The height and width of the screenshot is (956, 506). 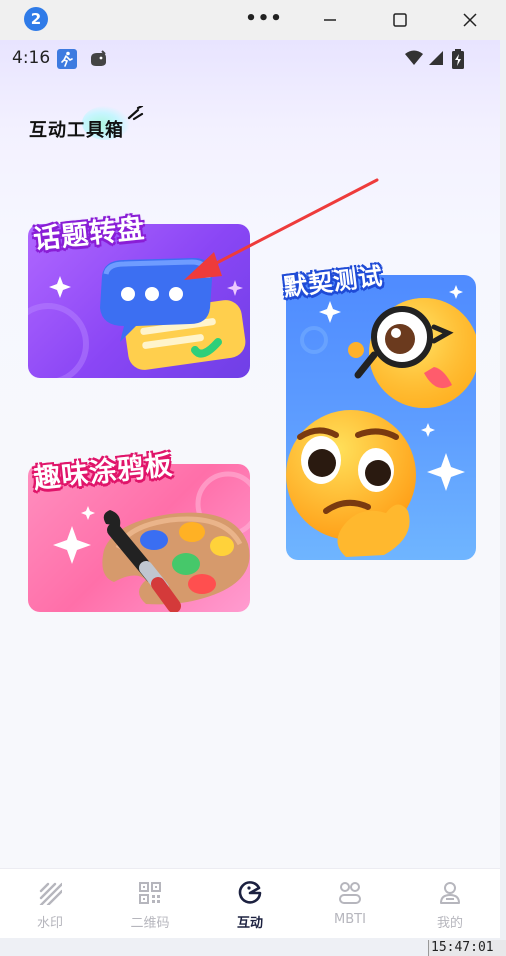 I want to click on nav-item-profile: 我的, so click(x=450, y=903).